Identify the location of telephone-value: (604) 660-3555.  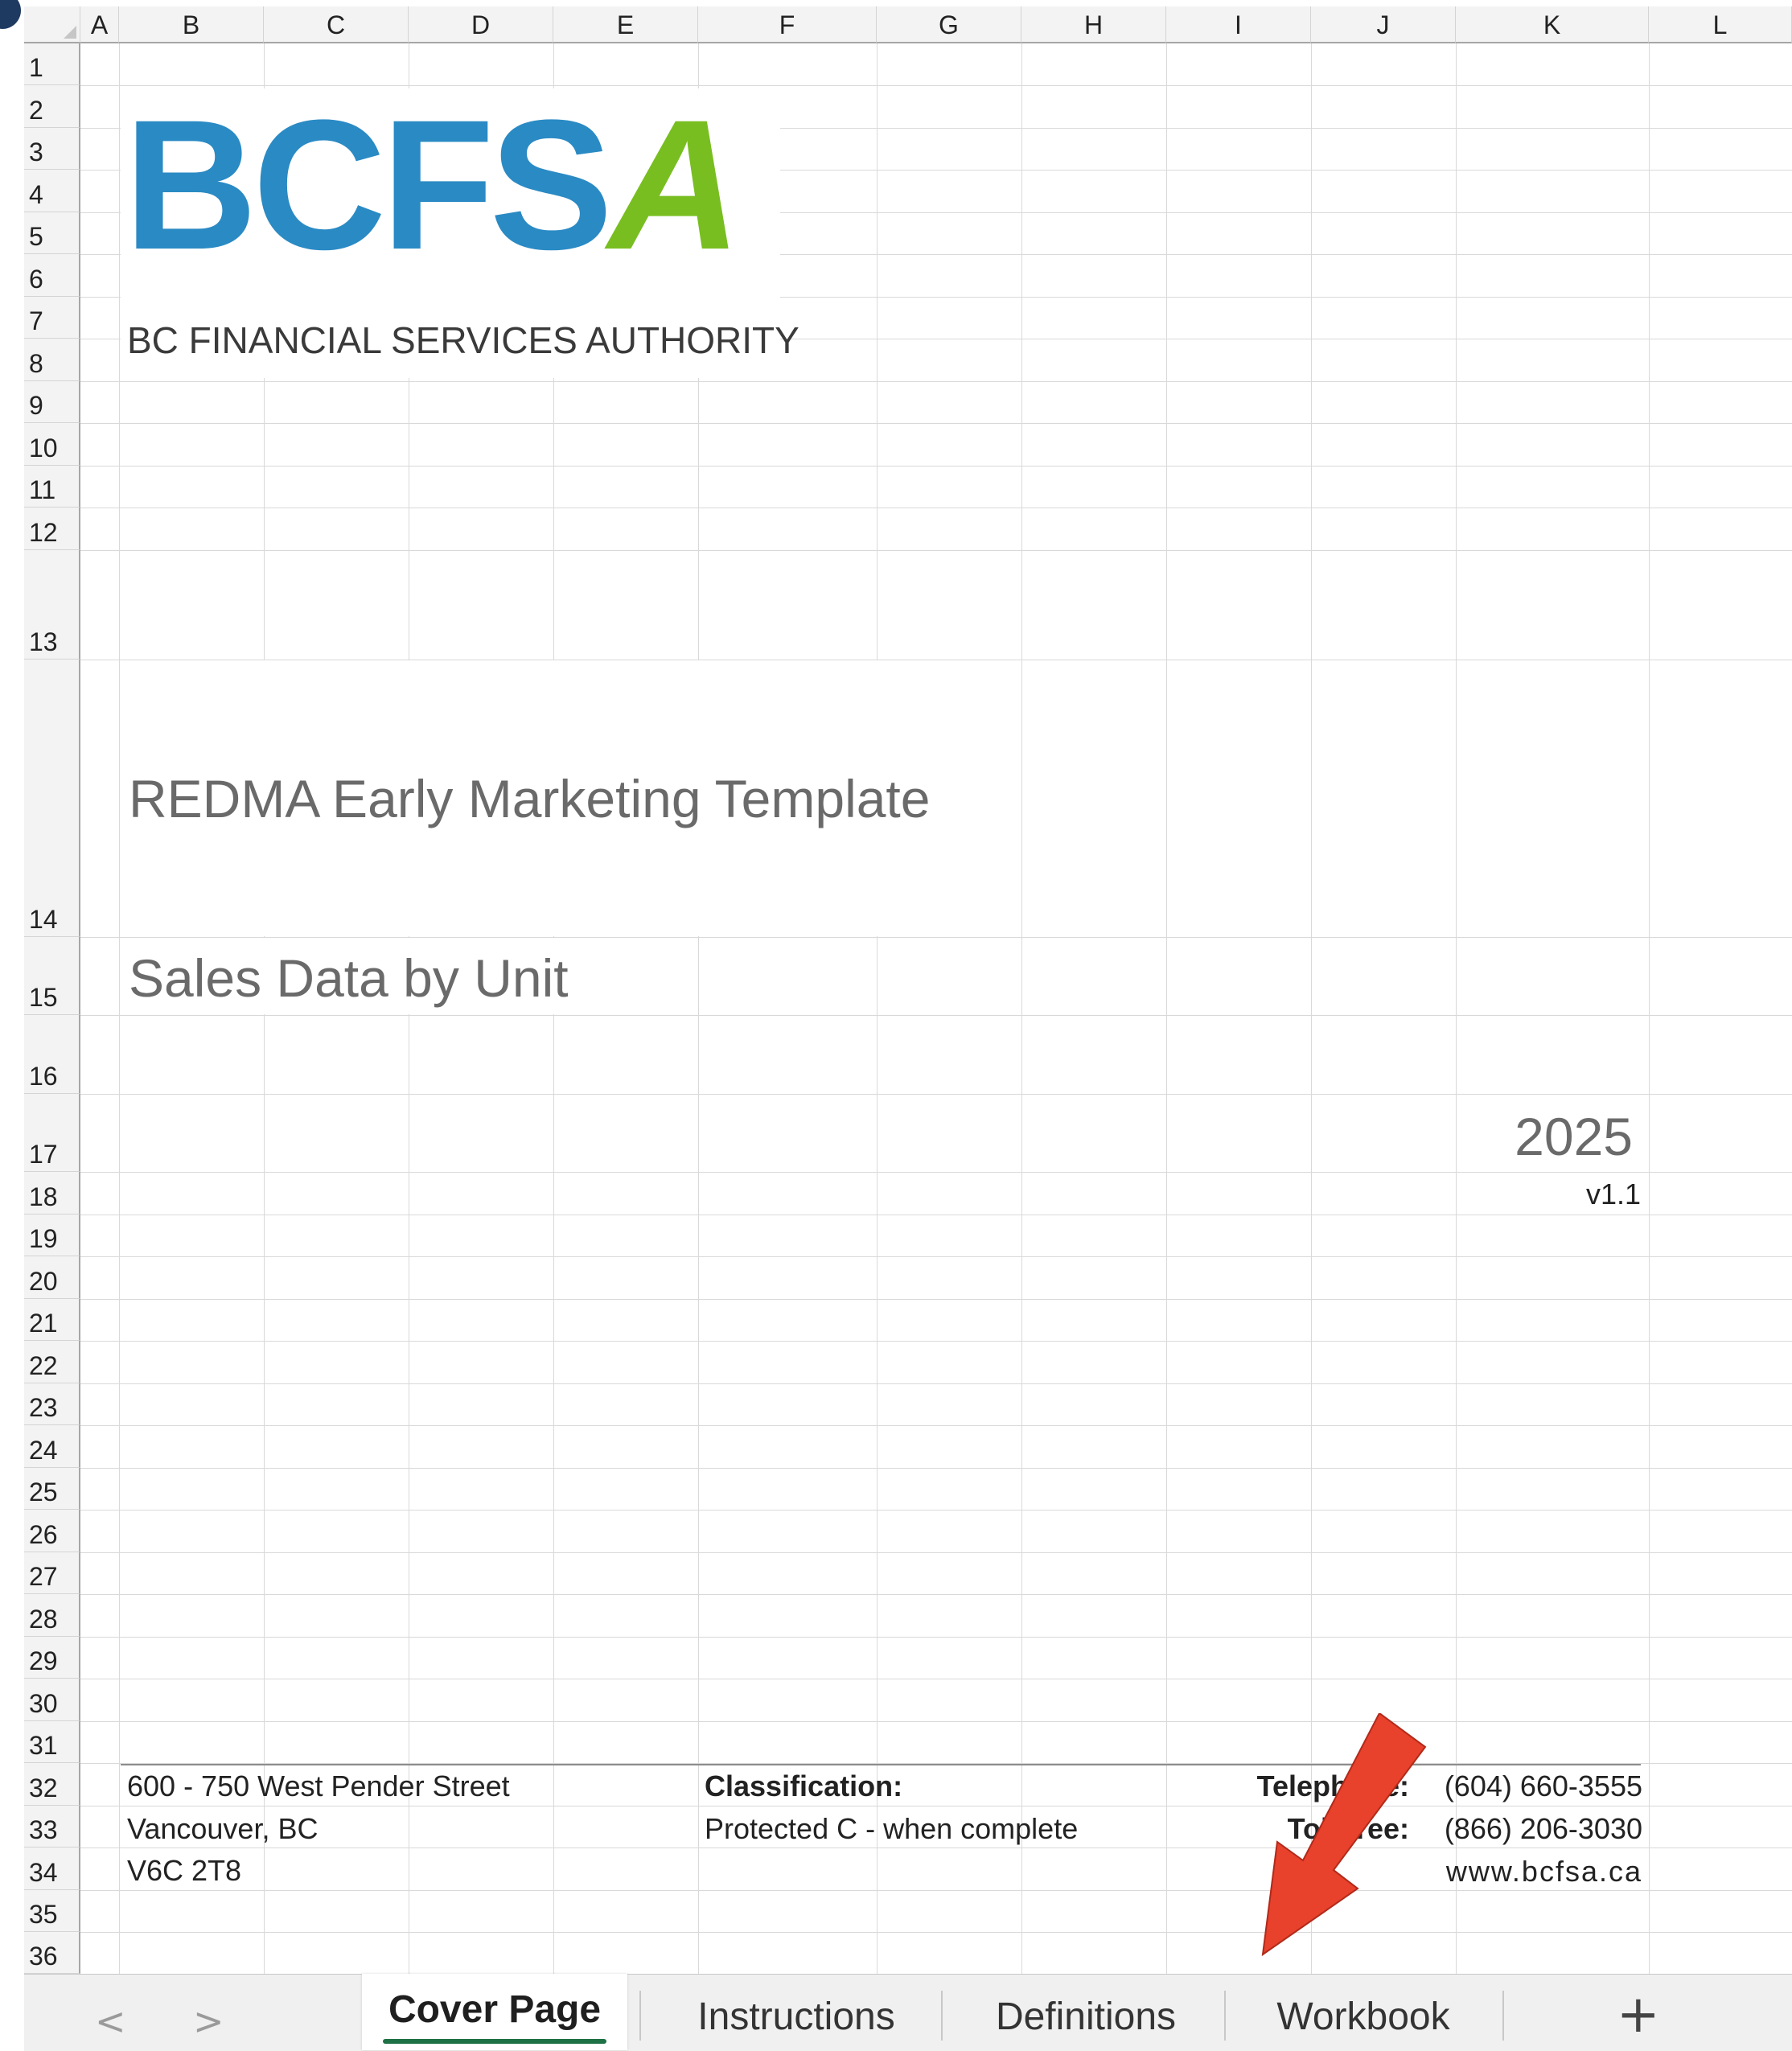
(1543, 1785).